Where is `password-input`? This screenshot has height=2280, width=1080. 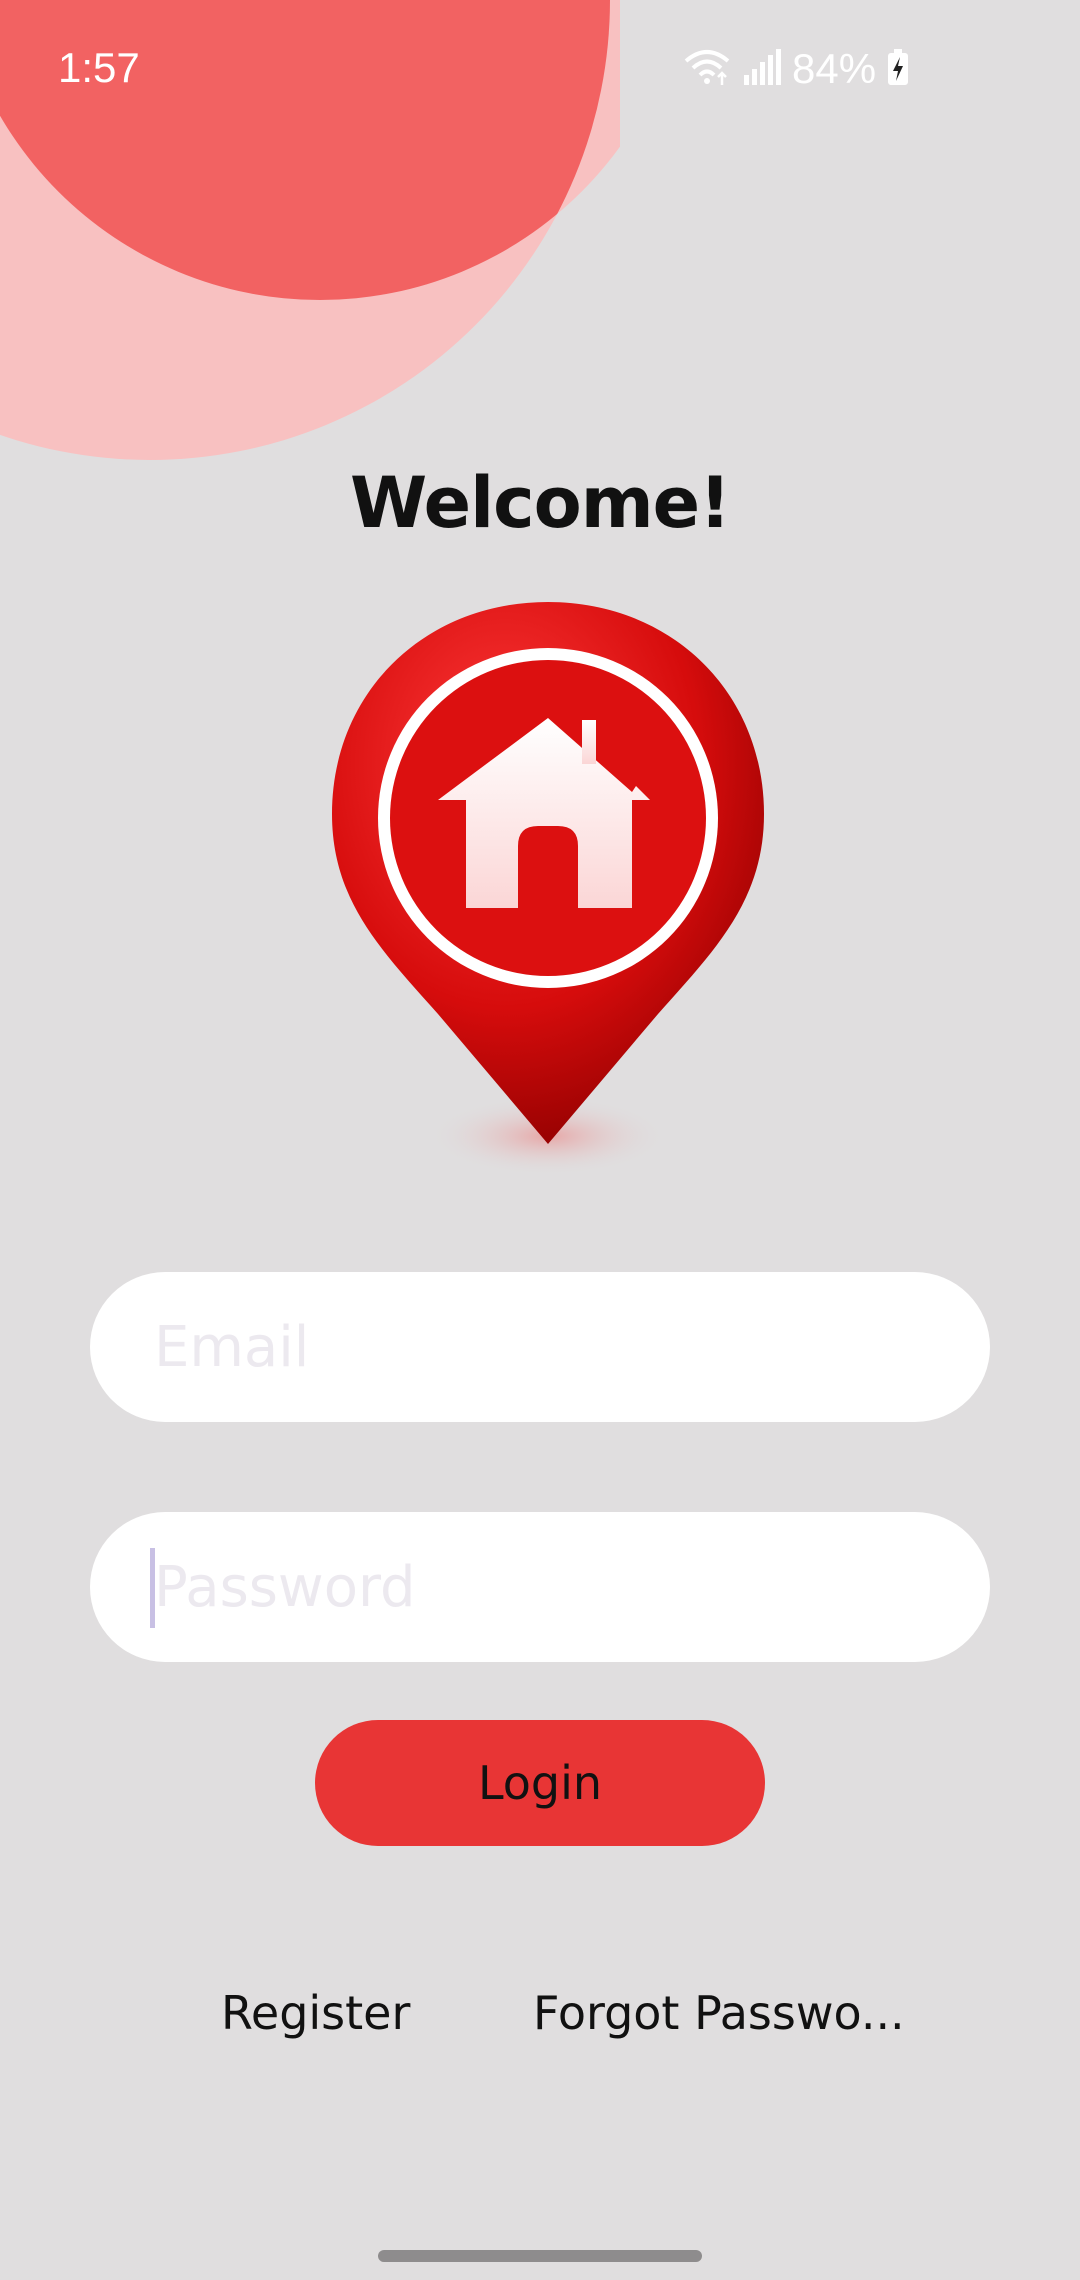 password-input is located at coordinates (534, 1587).